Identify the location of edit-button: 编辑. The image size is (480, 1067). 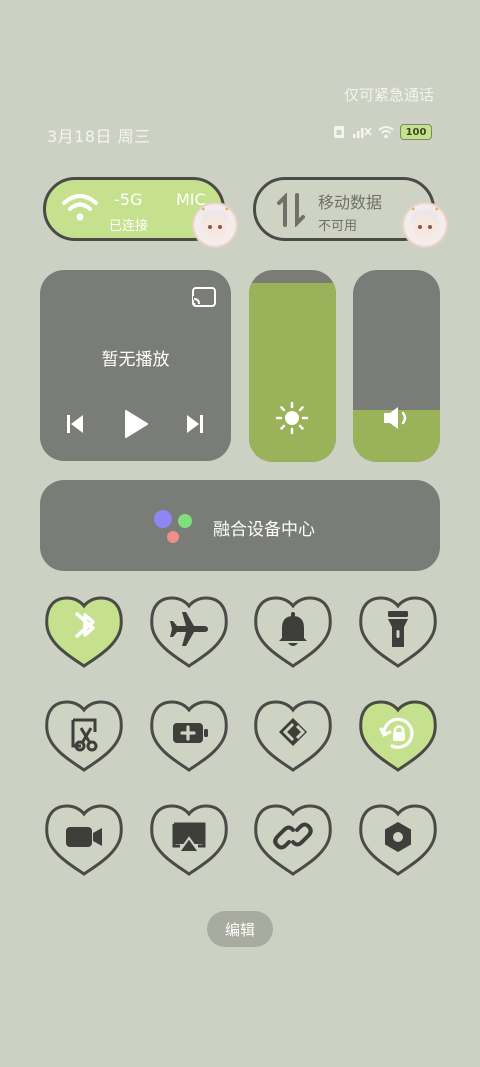
(240, 929).